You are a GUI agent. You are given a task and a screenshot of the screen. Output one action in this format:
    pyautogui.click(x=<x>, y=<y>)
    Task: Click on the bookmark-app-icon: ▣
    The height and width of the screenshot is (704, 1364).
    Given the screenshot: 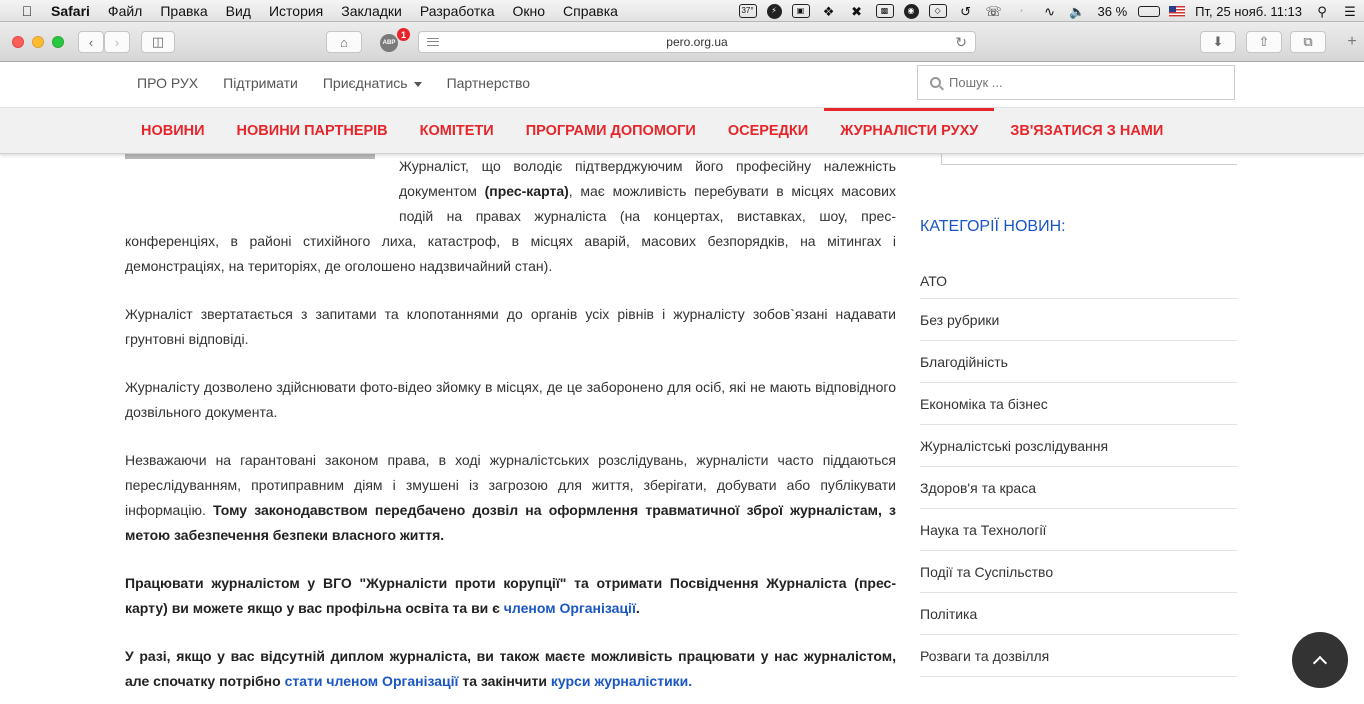 What is the action you would take?
    pyautogui.click(x=800, y=11)
    